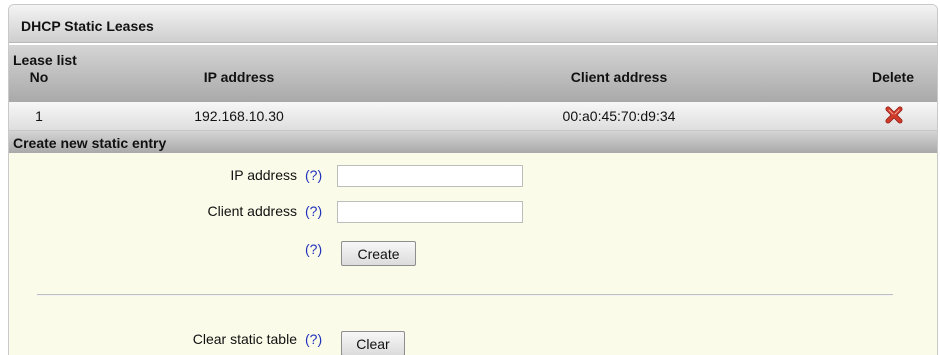 This screenshot has width=940, height=355. Describe the element at coordinates (430, 176) in the screenshot. I see `ip-address-input` at that location.